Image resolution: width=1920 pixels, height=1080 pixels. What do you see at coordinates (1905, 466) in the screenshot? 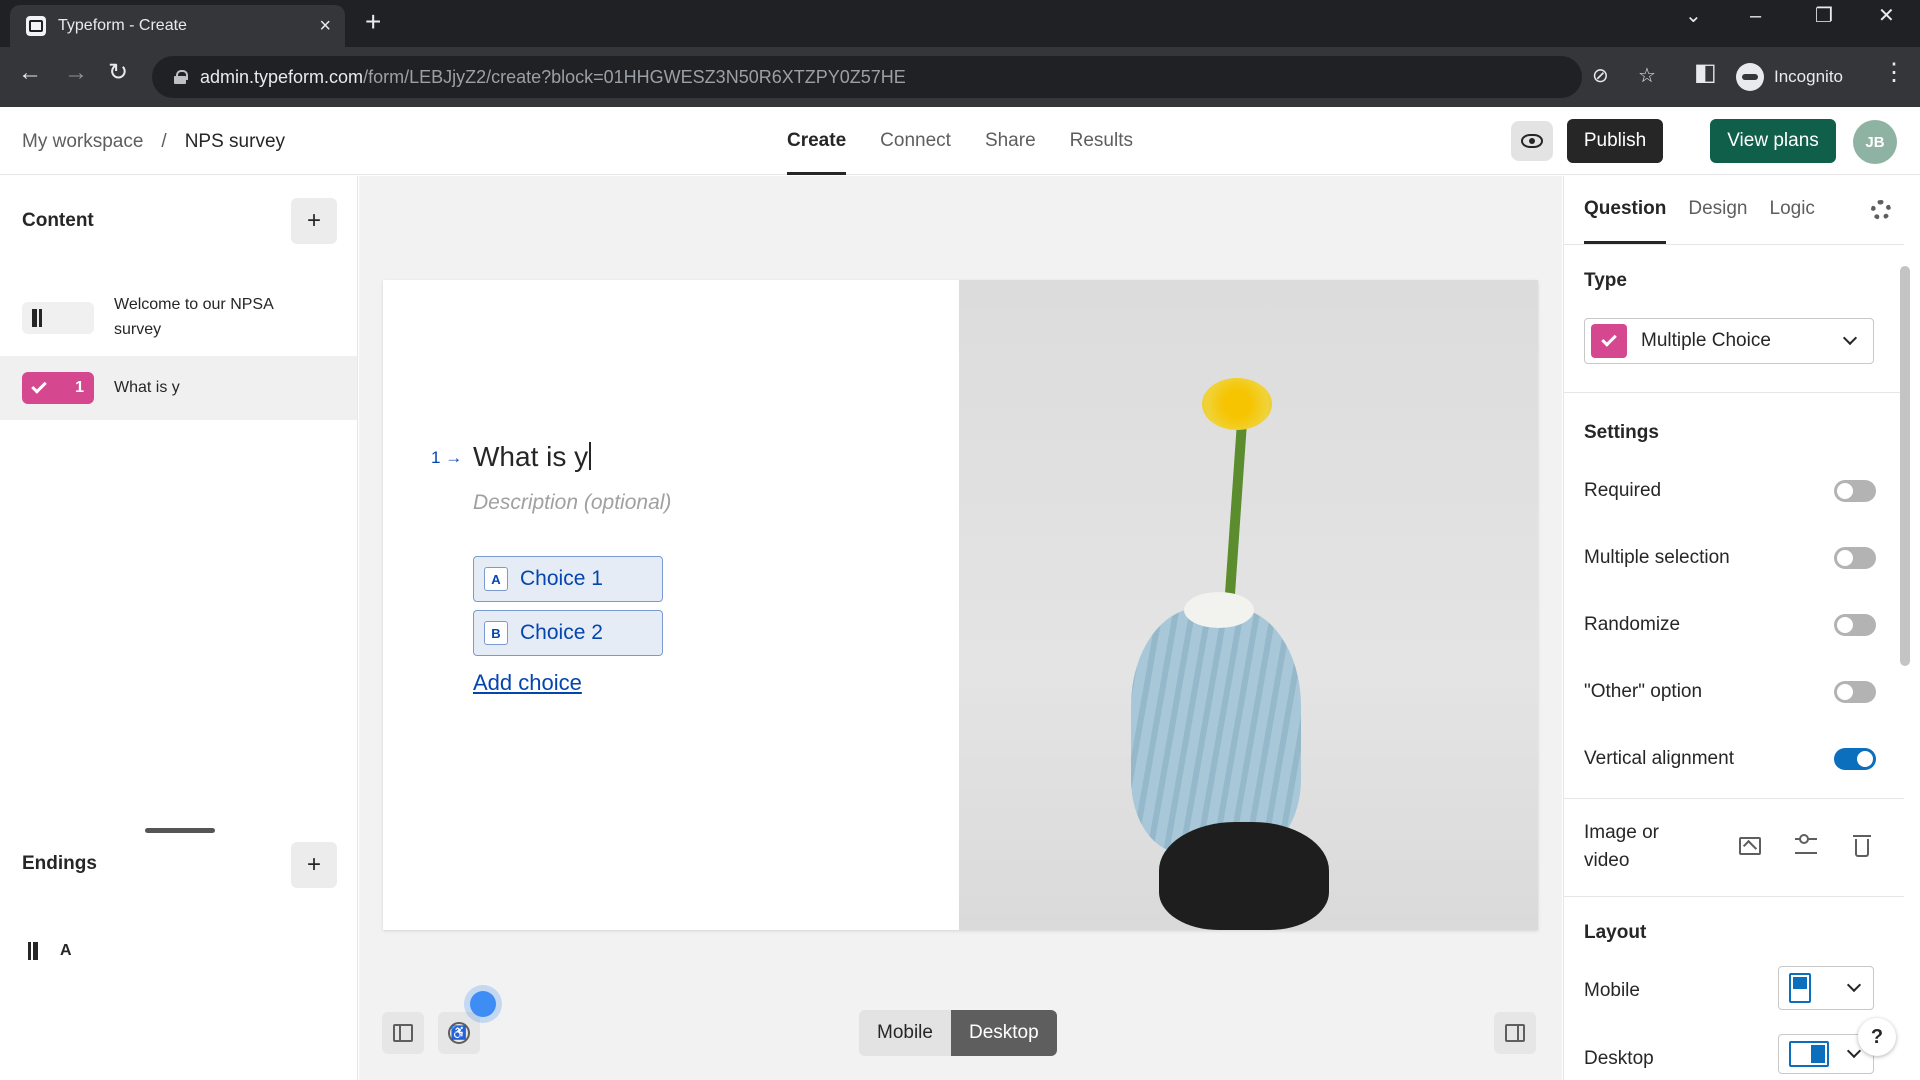
I see `settings-scrollbar` at bounding box center [1905, 466].